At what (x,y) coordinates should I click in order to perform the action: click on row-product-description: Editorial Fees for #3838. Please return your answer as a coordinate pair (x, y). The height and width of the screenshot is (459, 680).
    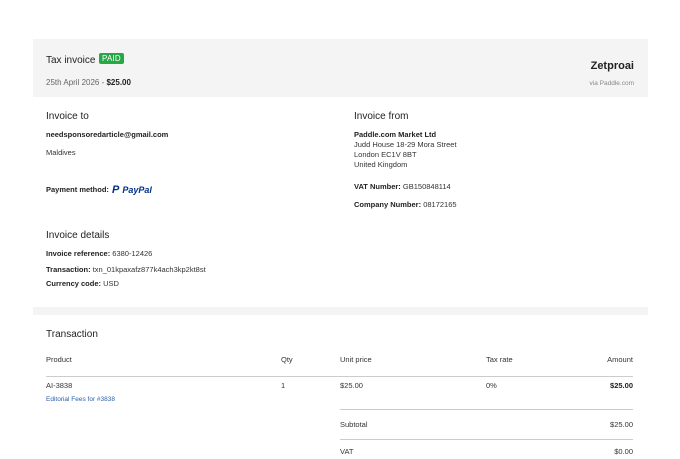
    Looking at the image, I should click on (80, 399).